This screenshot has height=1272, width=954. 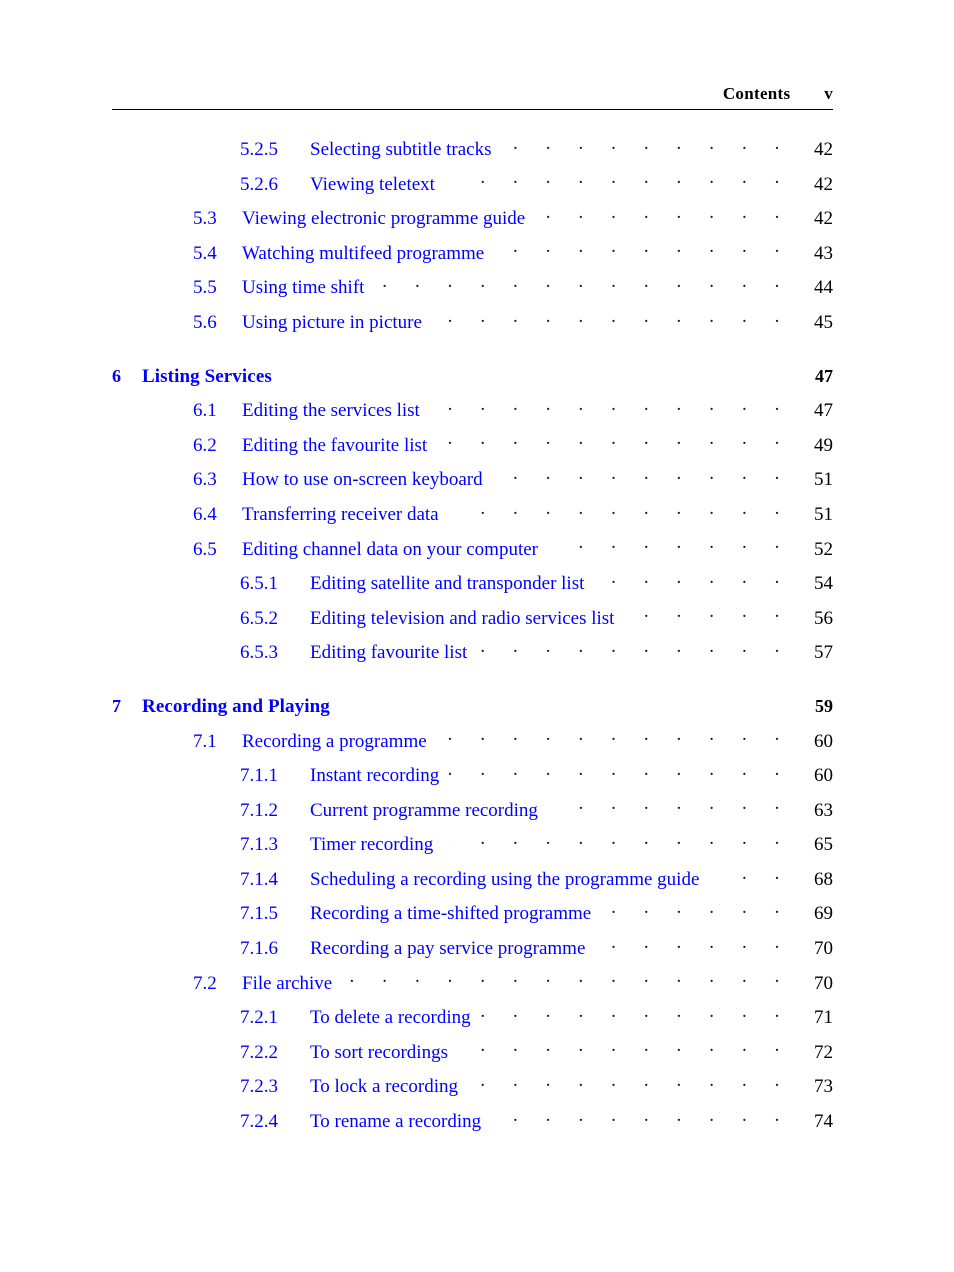 What do you see at coordinates (823, 879) in the screenshot?
I see `toc-entry-page-number: 68` at bounding box center [823, 879].